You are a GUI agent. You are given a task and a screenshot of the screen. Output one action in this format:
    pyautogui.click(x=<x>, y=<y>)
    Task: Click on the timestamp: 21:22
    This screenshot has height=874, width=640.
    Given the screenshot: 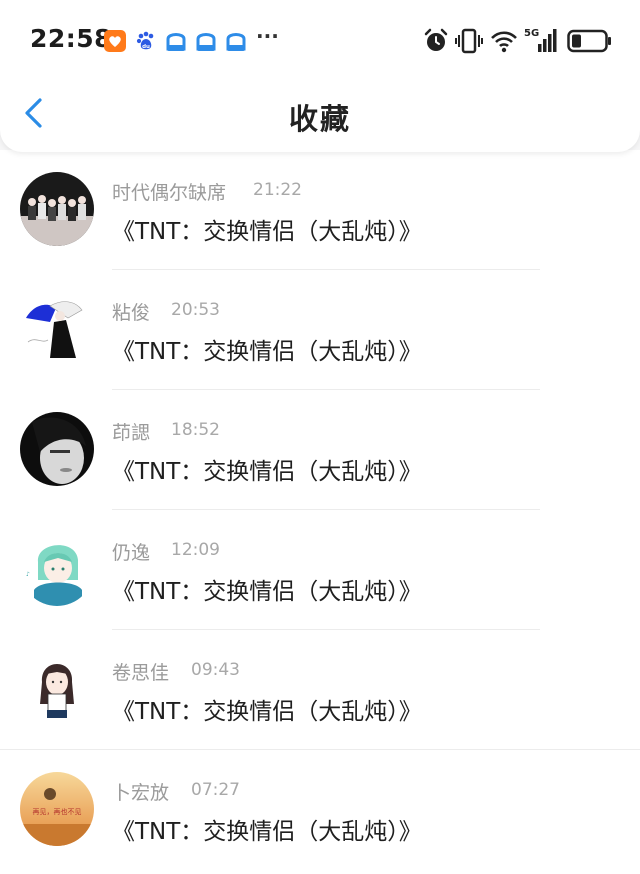 What is the action you would take?
    pyautogui.click(x=277, y=190)
    